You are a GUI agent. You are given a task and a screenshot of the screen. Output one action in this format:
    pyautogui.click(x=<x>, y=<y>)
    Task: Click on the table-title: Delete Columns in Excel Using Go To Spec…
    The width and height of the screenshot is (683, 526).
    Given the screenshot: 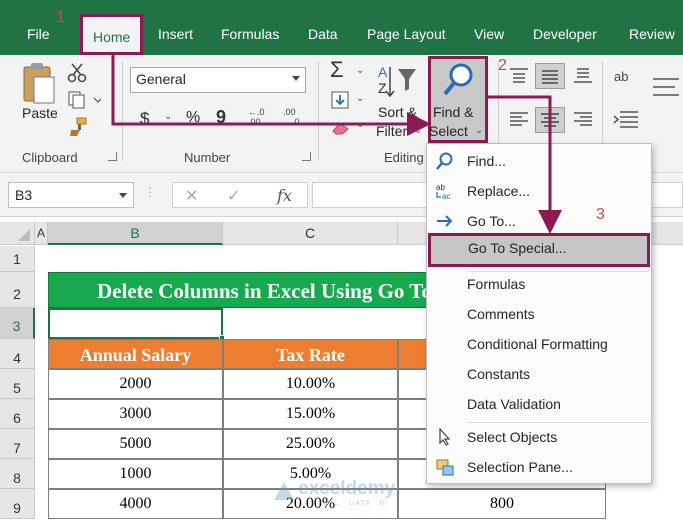 What is the action you would take?
    pyautogui.click(x=238, y=290)
    